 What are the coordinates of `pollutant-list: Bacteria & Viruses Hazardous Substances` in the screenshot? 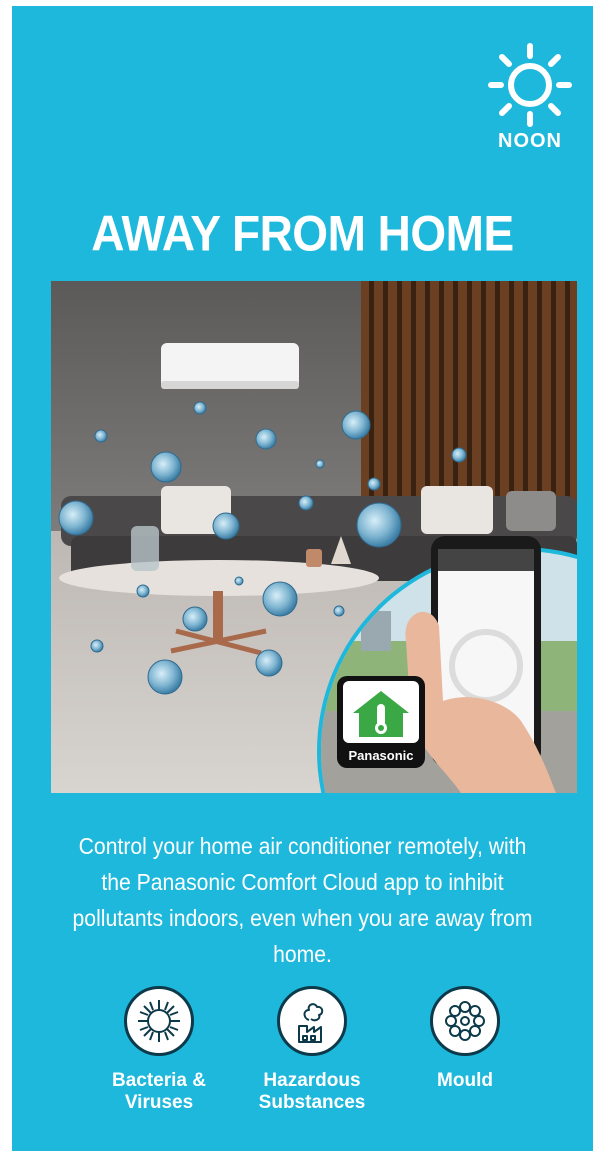 It's located at (302, 1061).